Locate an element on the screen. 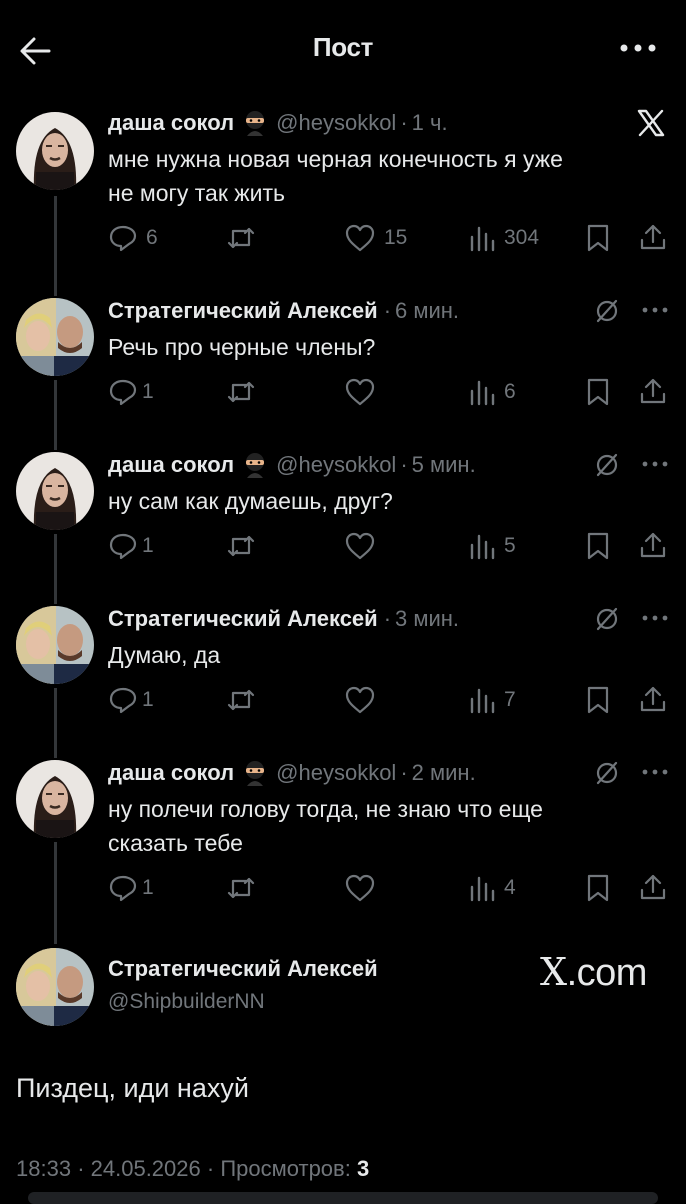 This screenshot has width=686, height=1204. main-post-author-handle: @ShipbuilderNN is located at coordinates (186, 1002).